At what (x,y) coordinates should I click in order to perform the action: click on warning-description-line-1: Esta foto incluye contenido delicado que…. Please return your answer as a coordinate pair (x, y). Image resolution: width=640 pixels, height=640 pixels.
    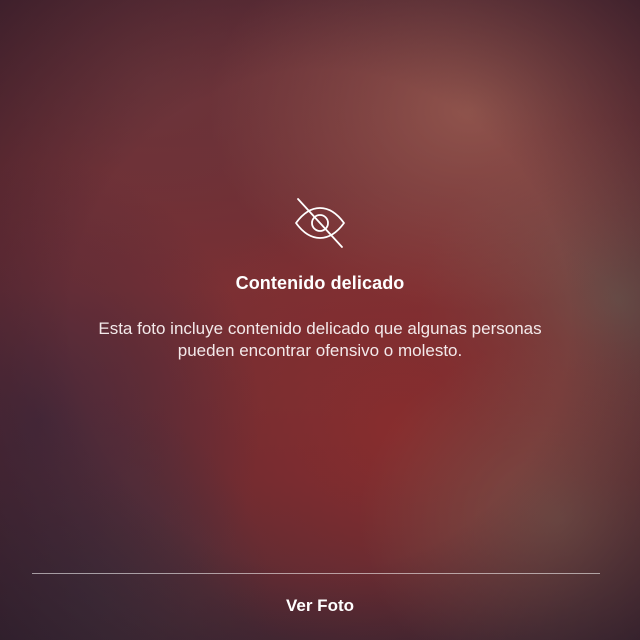
    Looking at the image, I should click on (320, 328).